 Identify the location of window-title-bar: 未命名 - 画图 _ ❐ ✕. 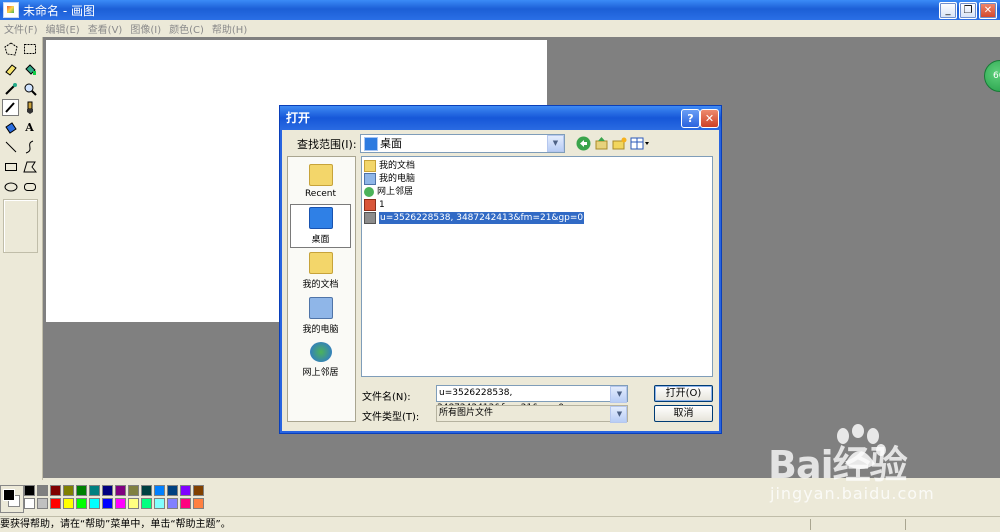
(500, 10).